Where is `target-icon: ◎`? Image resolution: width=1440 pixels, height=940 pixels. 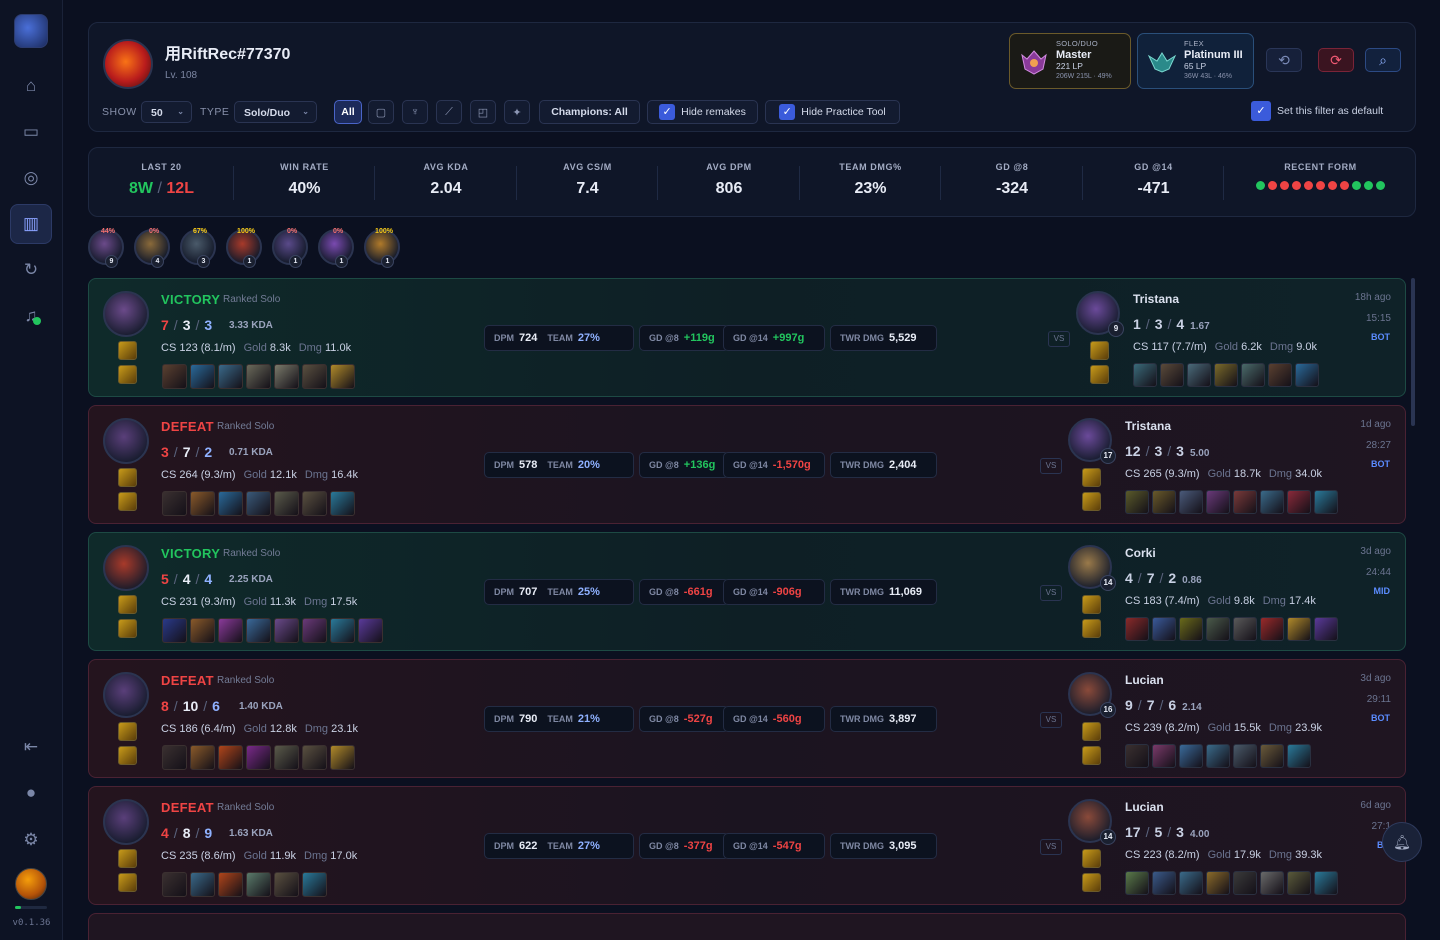
target-icon: ◎ is located at coordinates (31, 178).